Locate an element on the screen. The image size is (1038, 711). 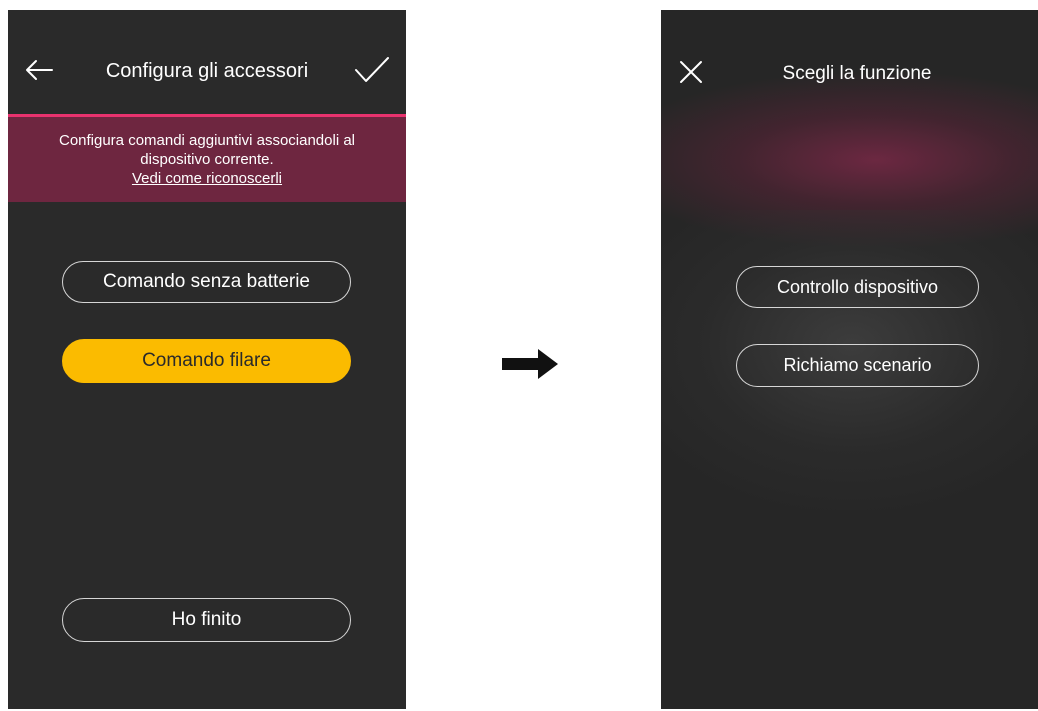
help-link: Vedi come riconoscerli is located at coordinates (207, 178).